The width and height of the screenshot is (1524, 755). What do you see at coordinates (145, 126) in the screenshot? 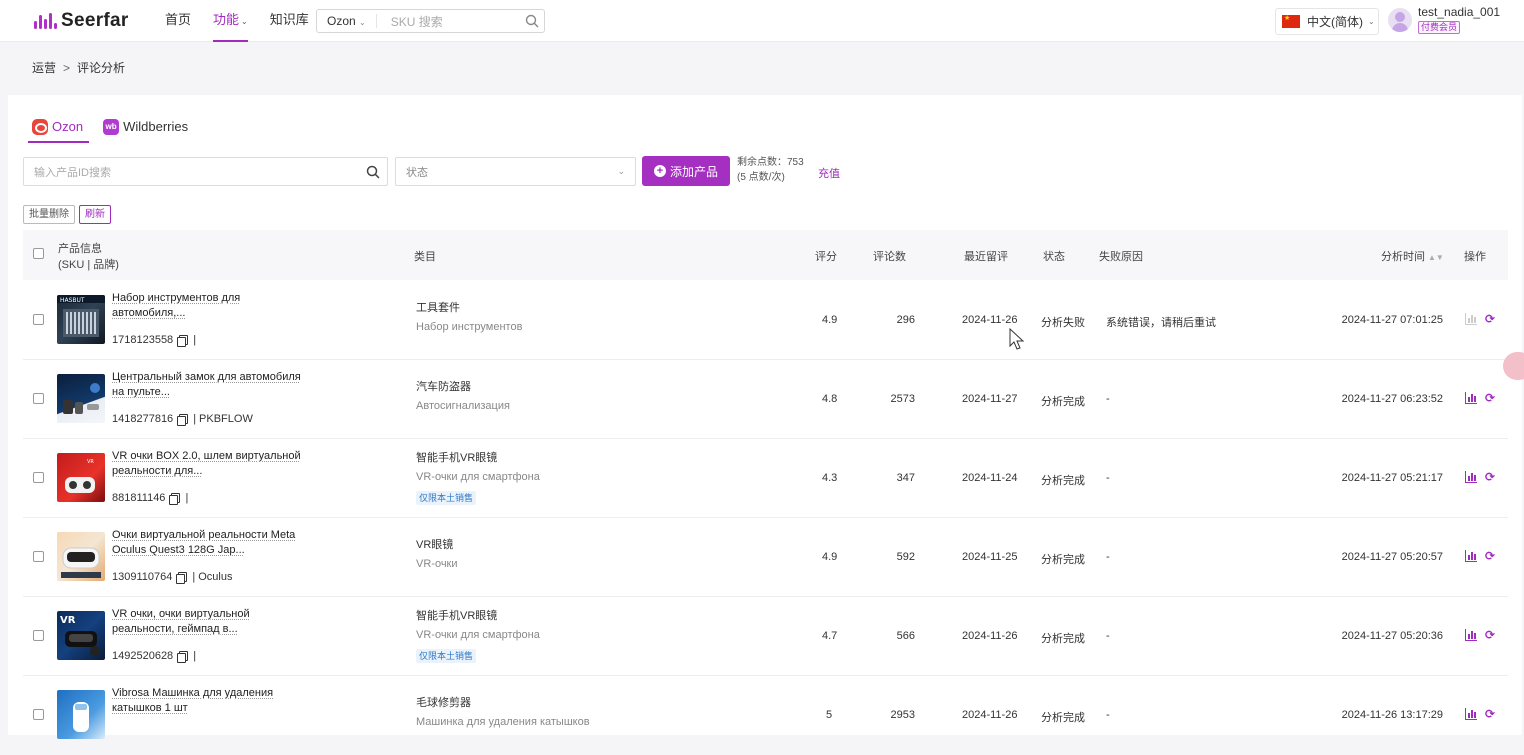
I see `tab-wildberries: wb Wildberries` at bounding box center [145, 126].